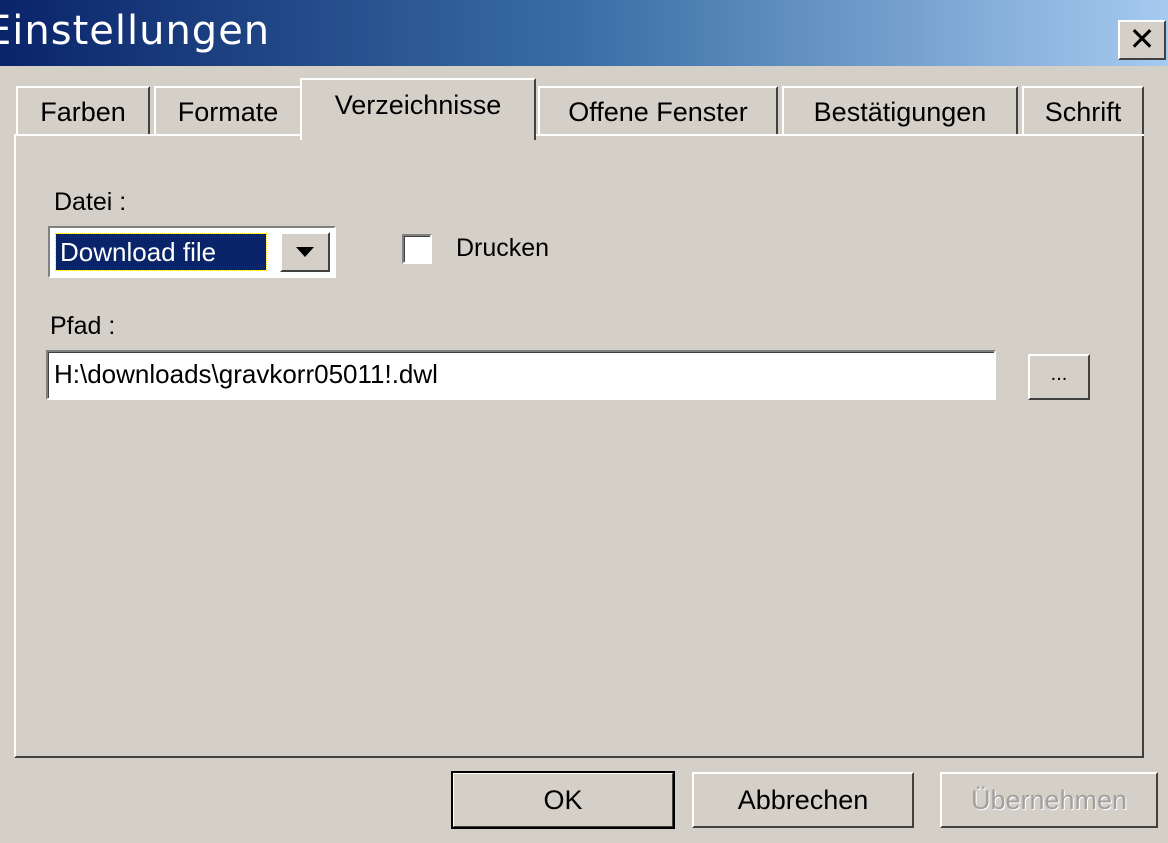 This screenshot has width=1168, height=843. I want to click on window-title: Einstellungen, so click(135, 31).